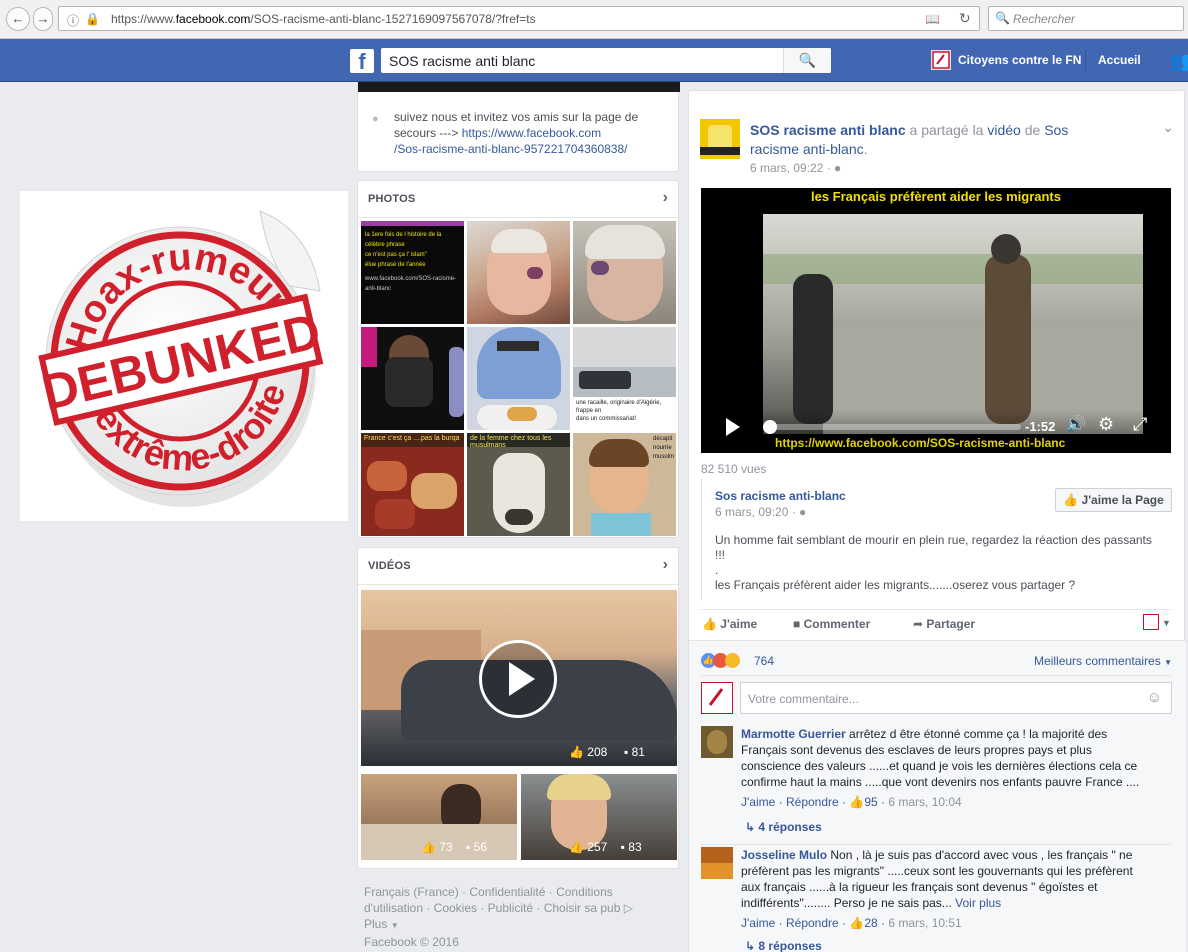 The height and width of the screenshot is (952, 1188). What do you see at coordinates (932, 19) in the screenshot?
I see `reader-view-icon: 📖` at bounding box center [932, 19].